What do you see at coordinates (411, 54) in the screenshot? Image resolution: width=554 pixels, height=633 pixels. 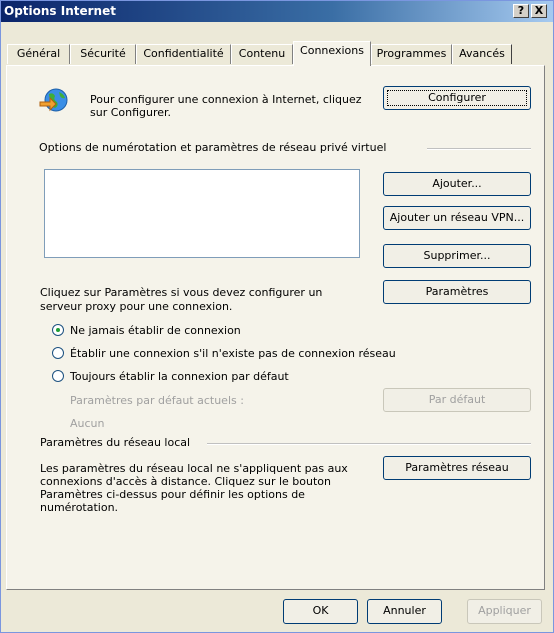 I see `tab-programs: Programmes` at bounding box center [411, 54].